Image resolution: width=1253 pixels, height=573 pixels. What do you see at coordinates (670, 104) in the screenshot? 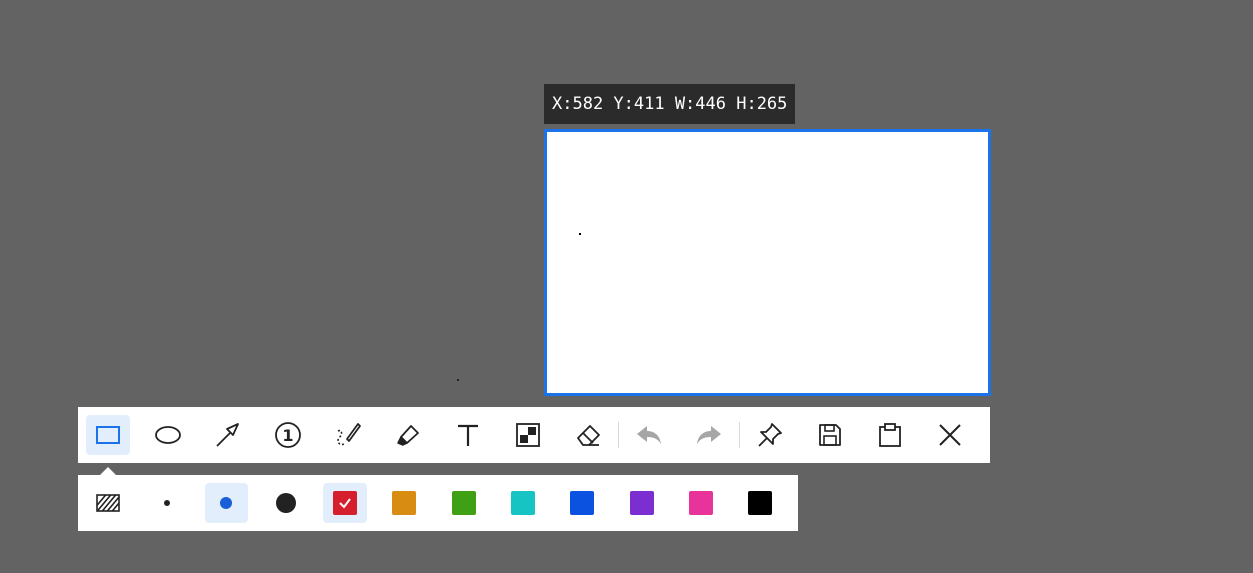
I see `info-bar: X:582 Y:411 W:446 H:265` at bounding box center [670, 104].